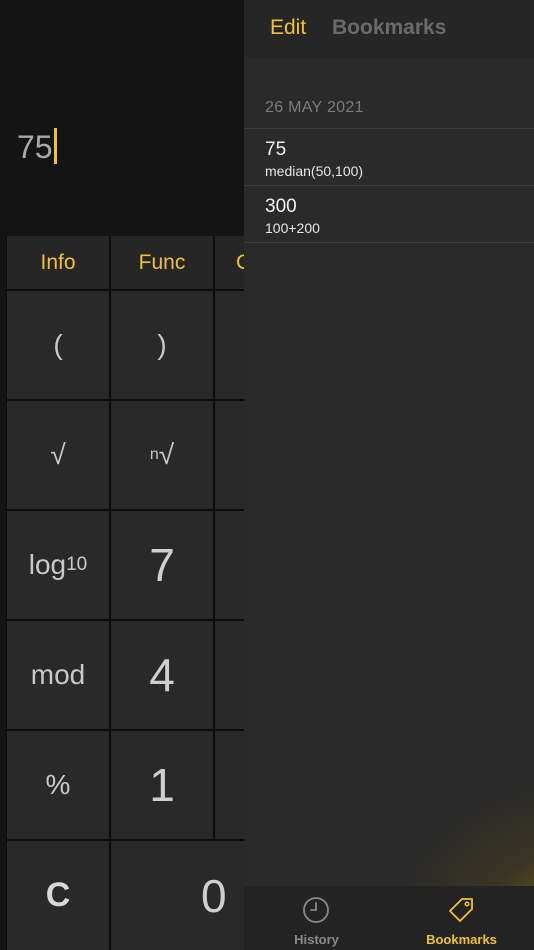  What do you see at coordinates (47, 564) in the screenshot?
I see `log-label: log` at bounding box center [47, 564].